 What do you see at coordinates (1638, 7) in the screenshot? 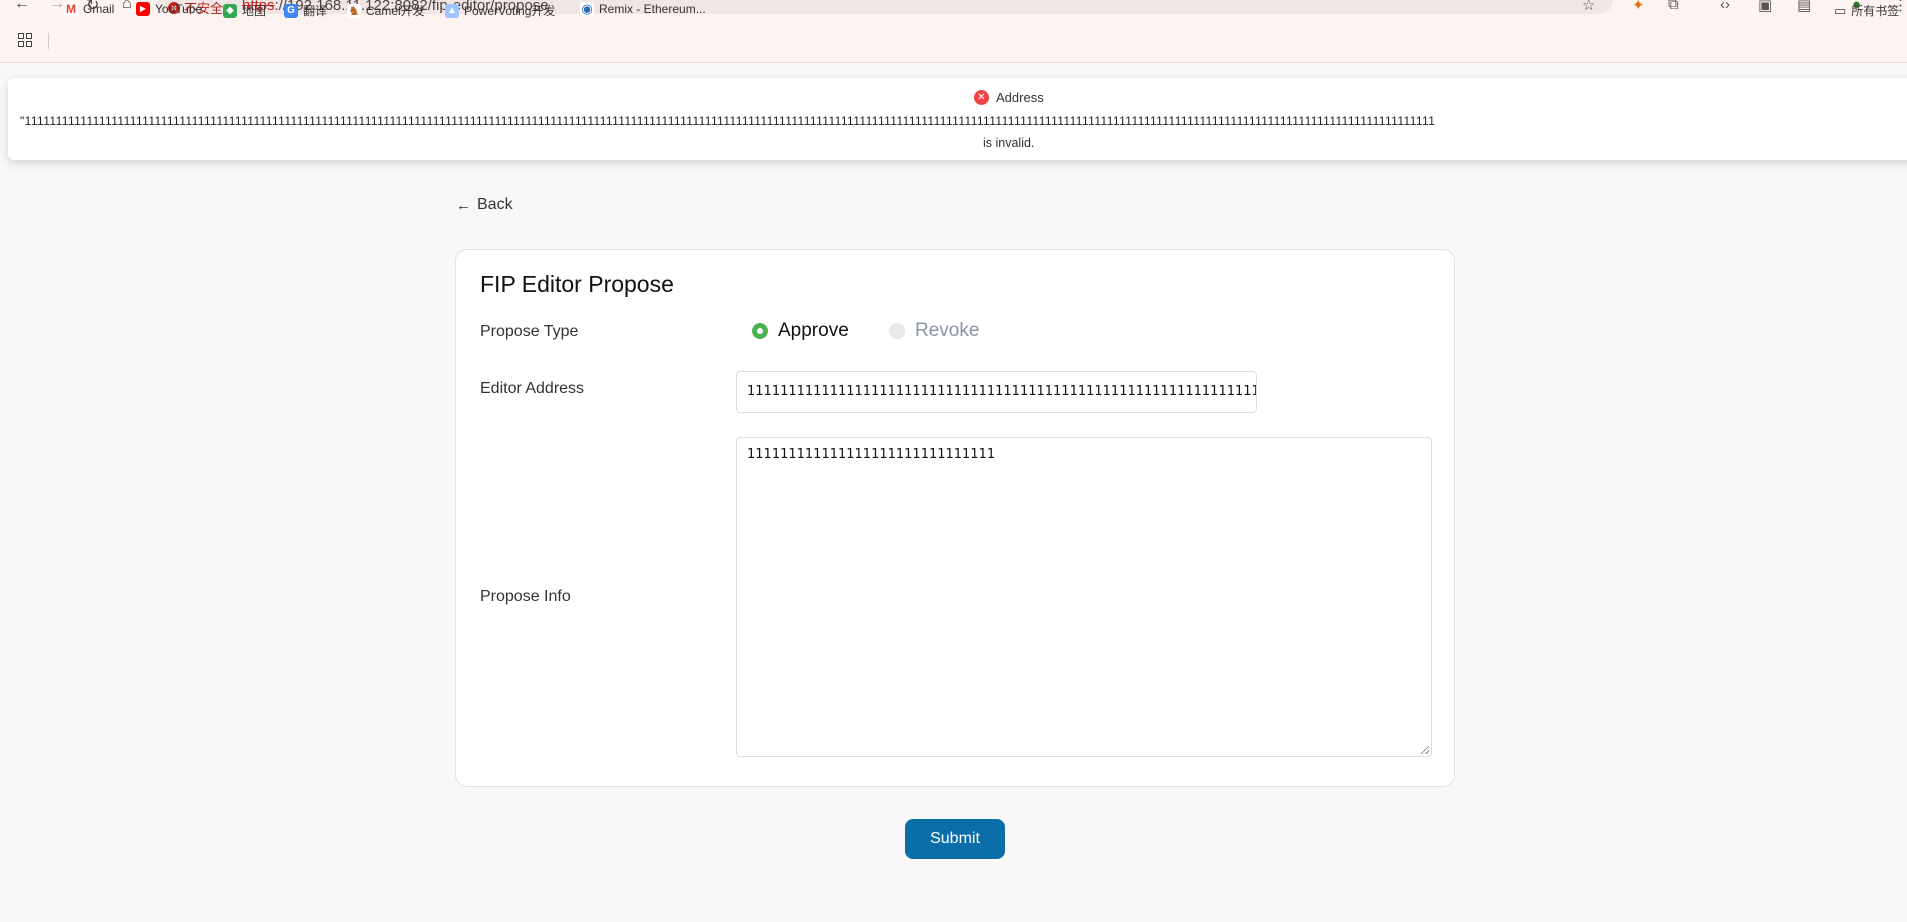
I see `metamask-icon: ✦` at bounding box center [1638, 7].